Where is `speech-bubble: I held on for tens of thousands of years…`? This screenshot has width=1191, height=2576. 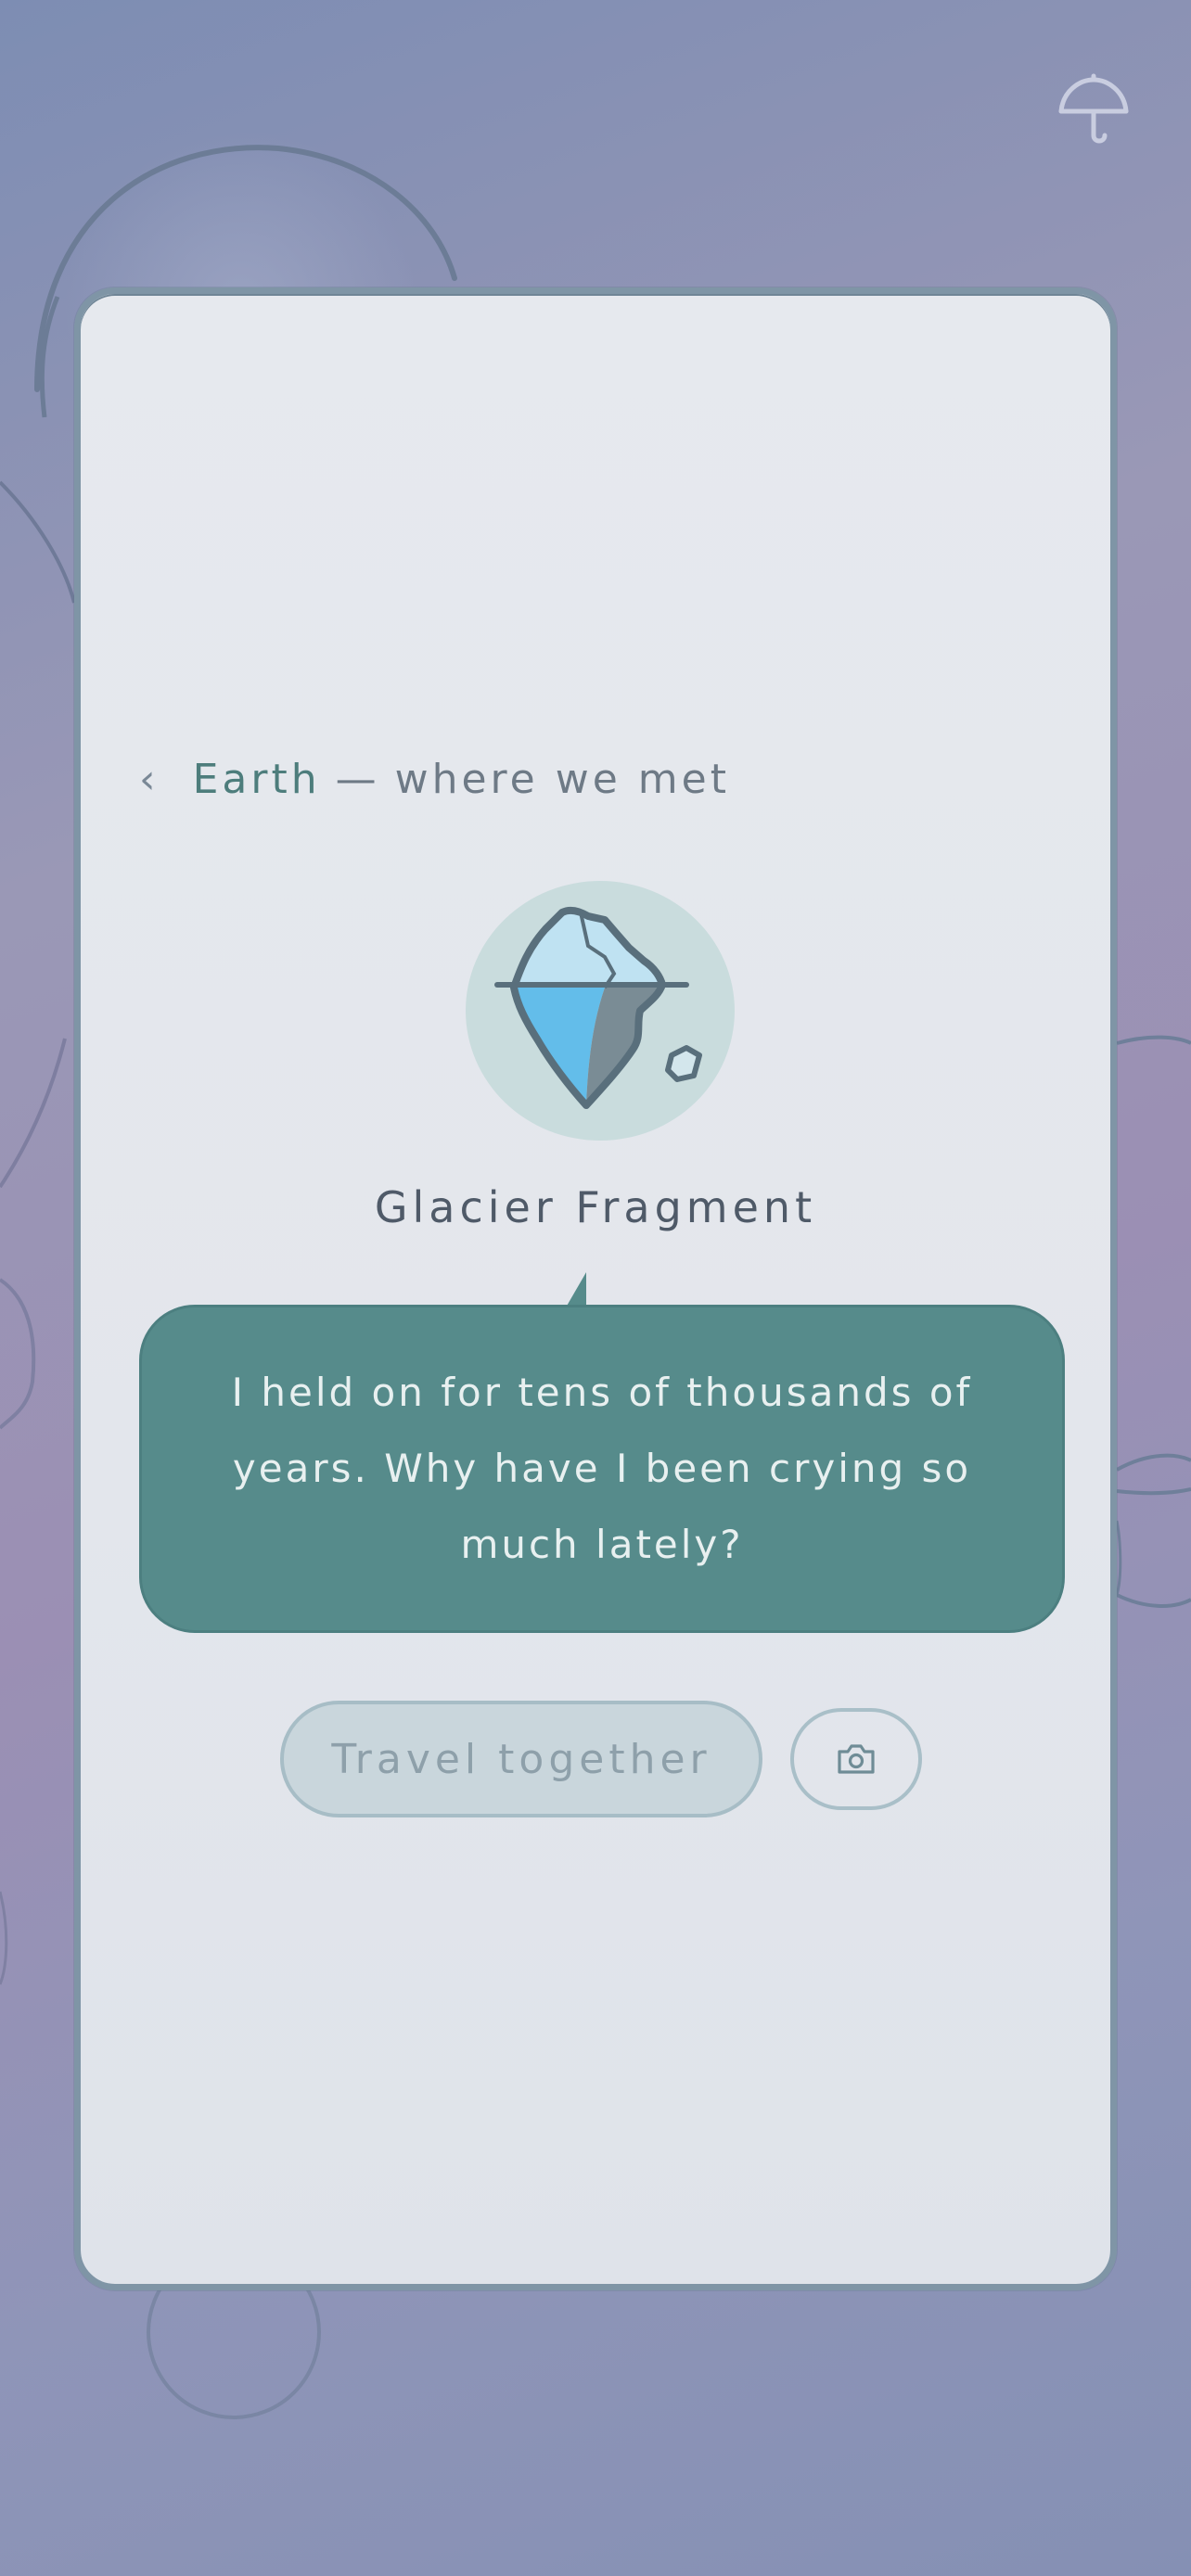
speech-bubble: I held on for tens of thousands of years… is located at coordinates (602, 1469).